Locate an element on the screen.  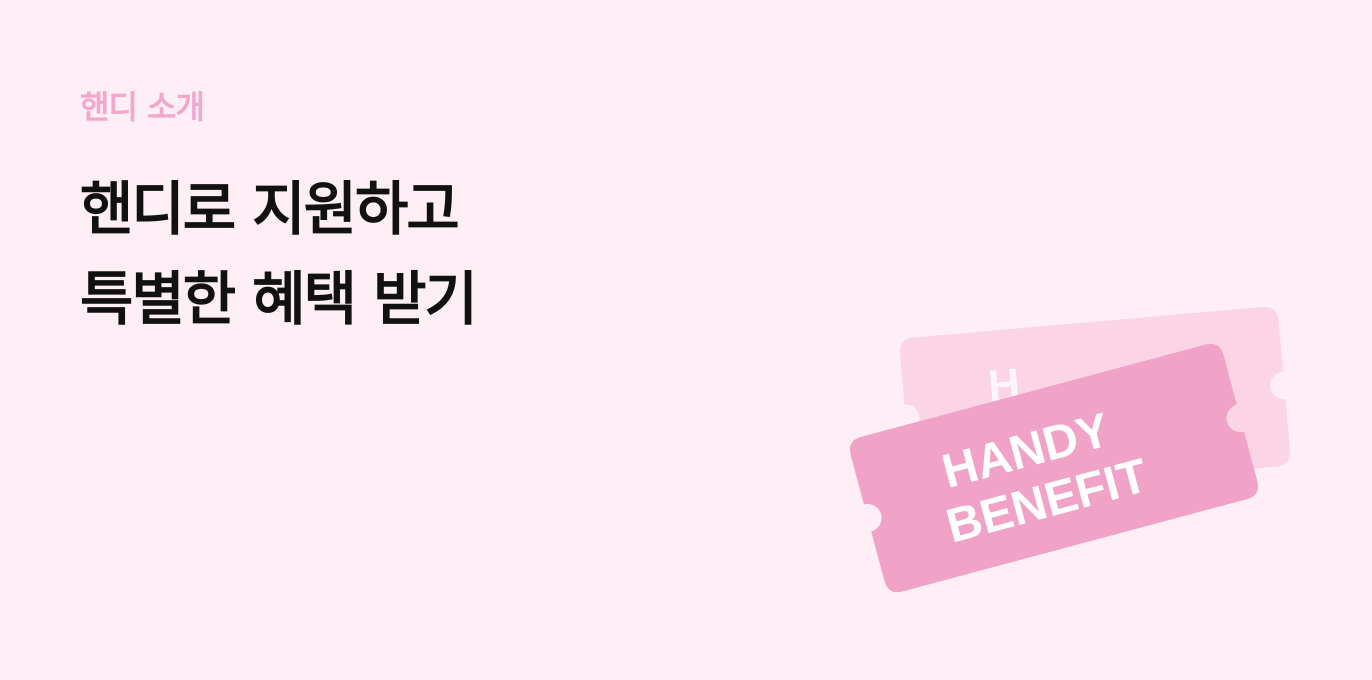
section-eyebrow: 핸디 소개 is located at coordinates (142, 107).